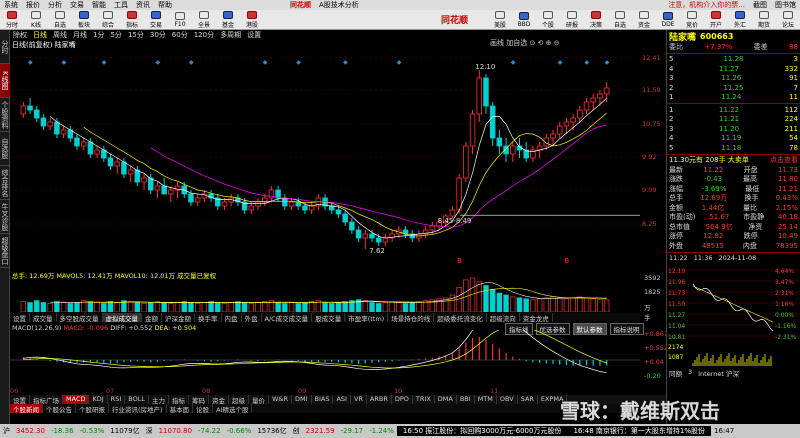  Describe the element at coordinates (138, 409) in the screenshot. I see `news-tab: 行业资讯(房地产)` at that location.